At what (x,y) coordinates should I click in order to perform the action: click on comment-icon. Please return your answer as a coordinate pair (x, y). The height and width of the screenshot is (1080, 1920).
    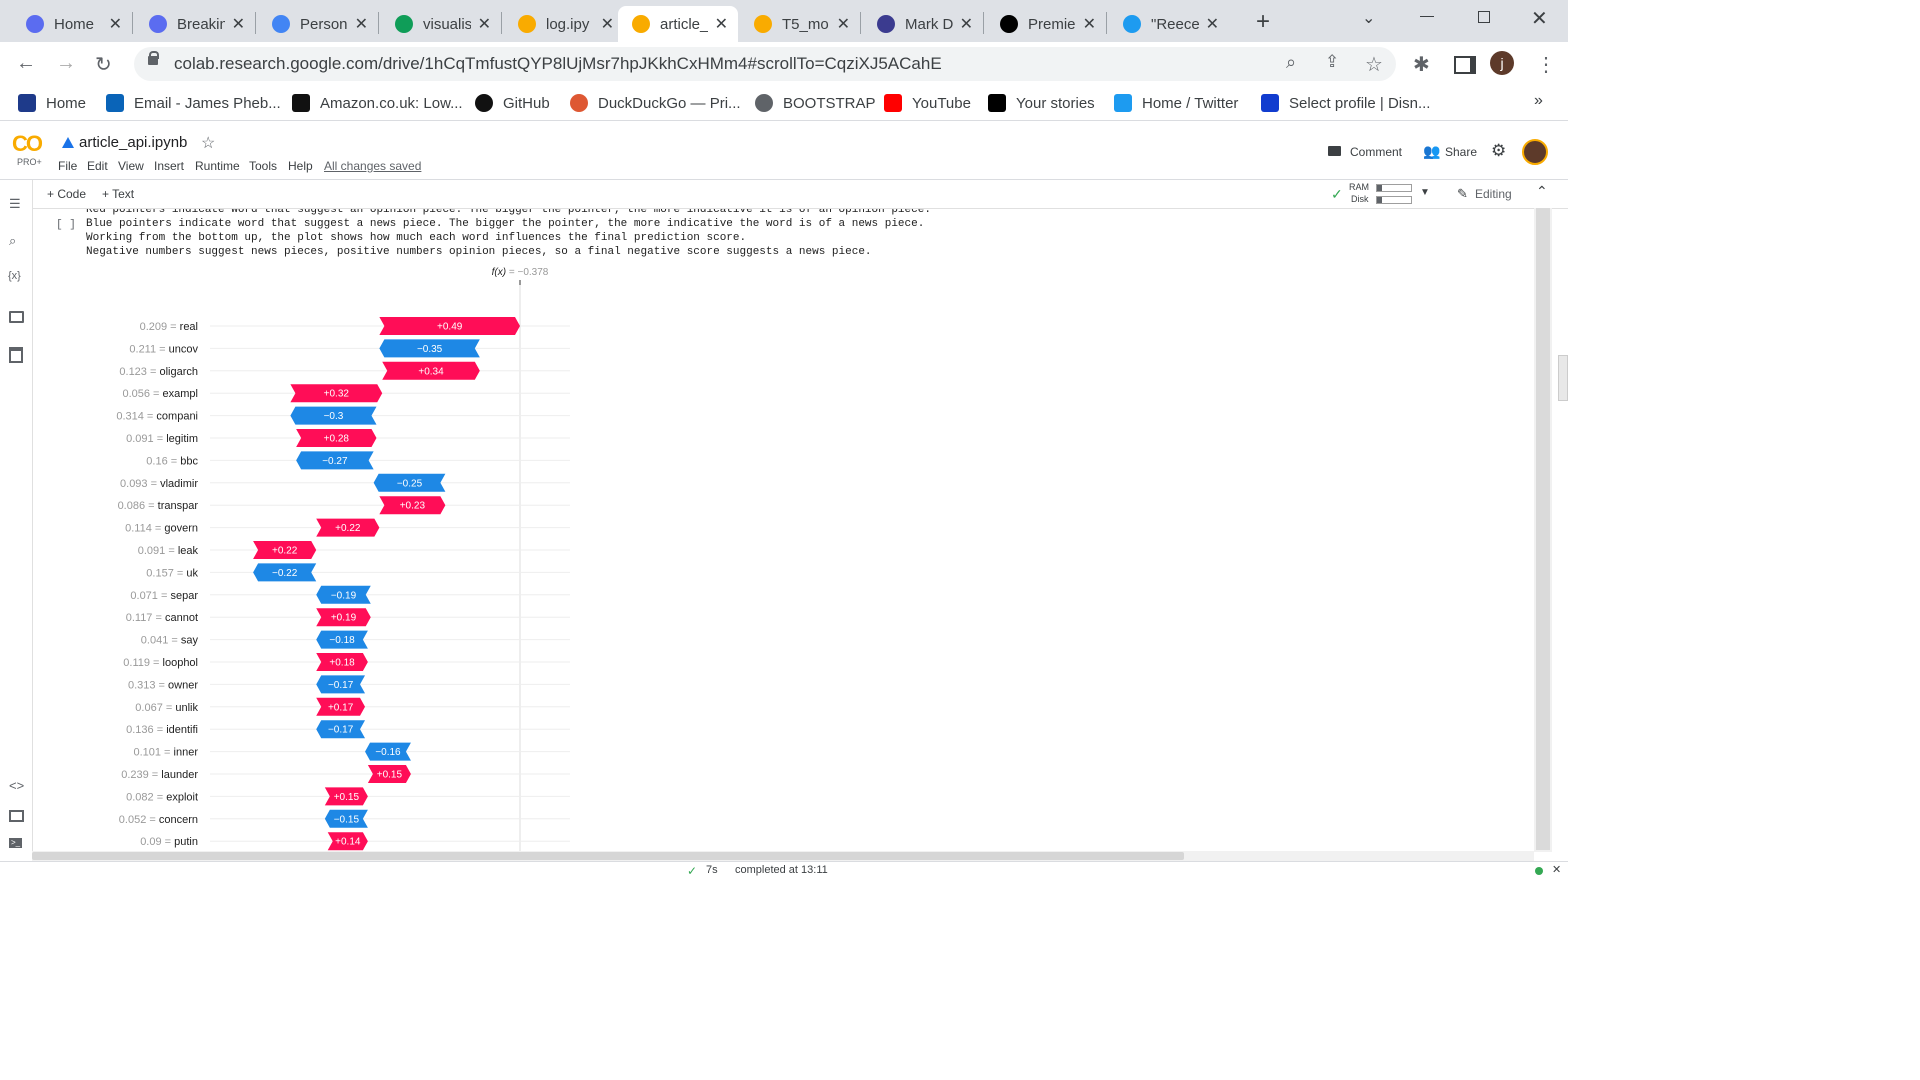
    Looking at the image, I should click on (1334, 151).